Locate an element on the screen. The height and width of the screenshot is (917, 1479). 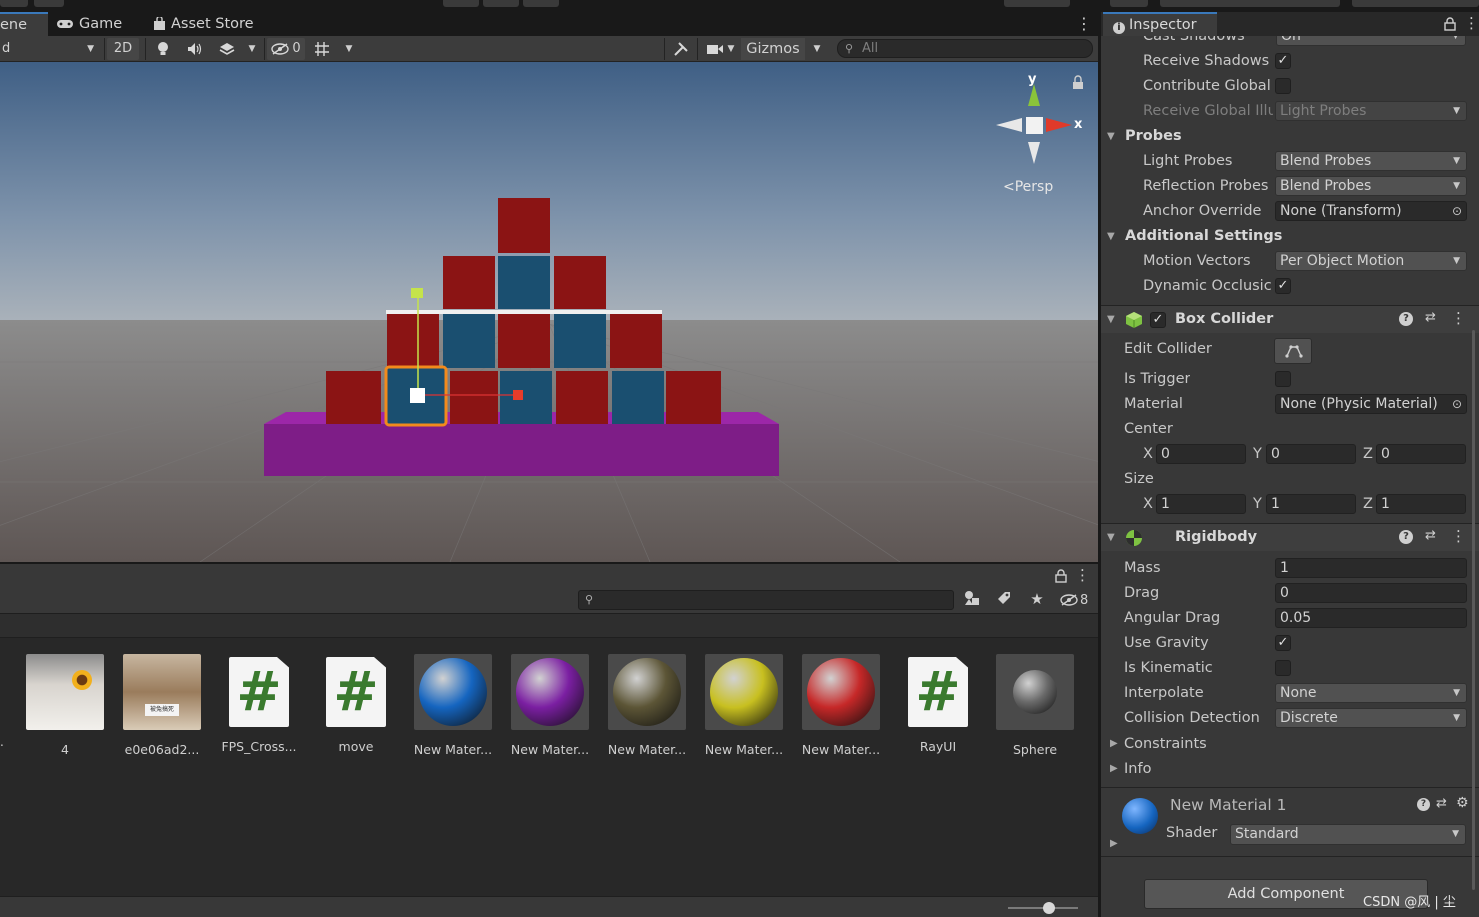
step-button is located at coordinates (541, 3).